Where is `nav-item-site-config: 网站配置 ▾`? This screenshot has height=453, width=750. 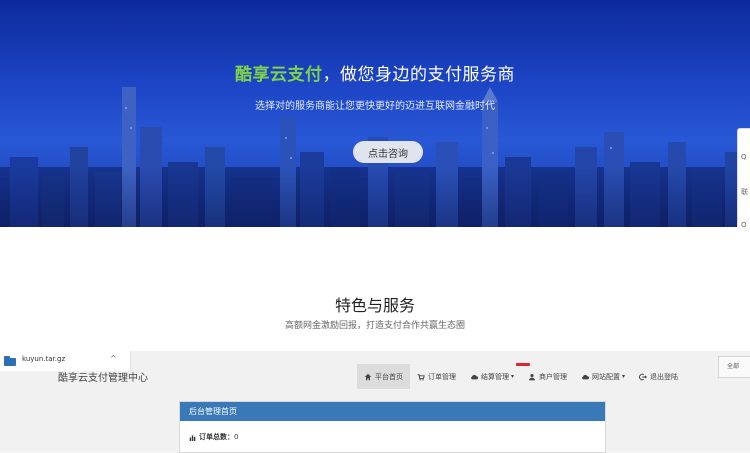 nav-item-site-config: 网站配置 ▾ is located at coordinates (603, 376).